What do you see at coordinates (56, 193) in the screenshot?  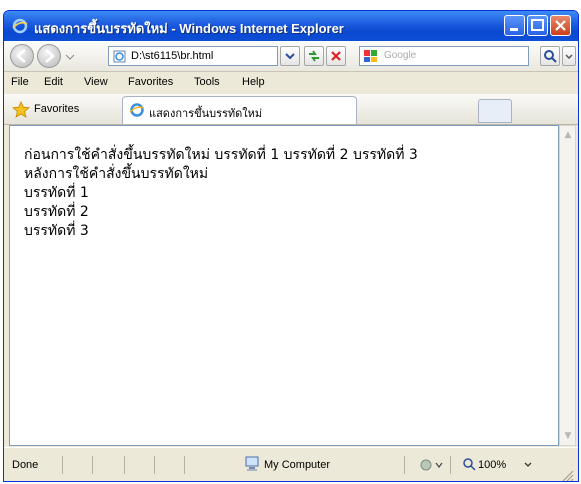 I see `content-line: บรรทัดที่ 1` at bounding box center [56, 193].